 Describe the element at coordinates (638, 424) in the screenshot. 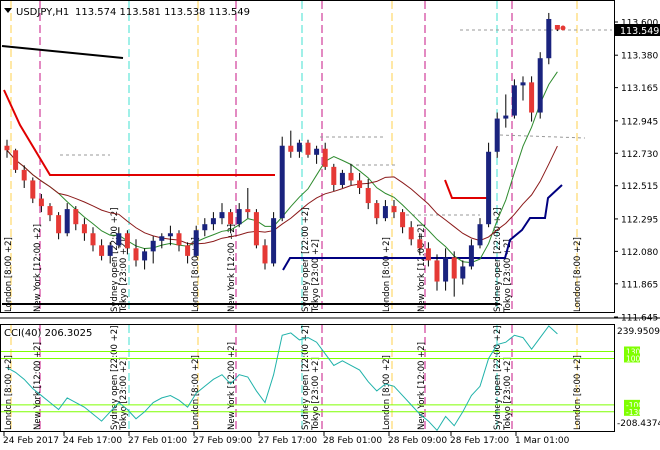

I see `cci-min-label: -208.4374` at that location.